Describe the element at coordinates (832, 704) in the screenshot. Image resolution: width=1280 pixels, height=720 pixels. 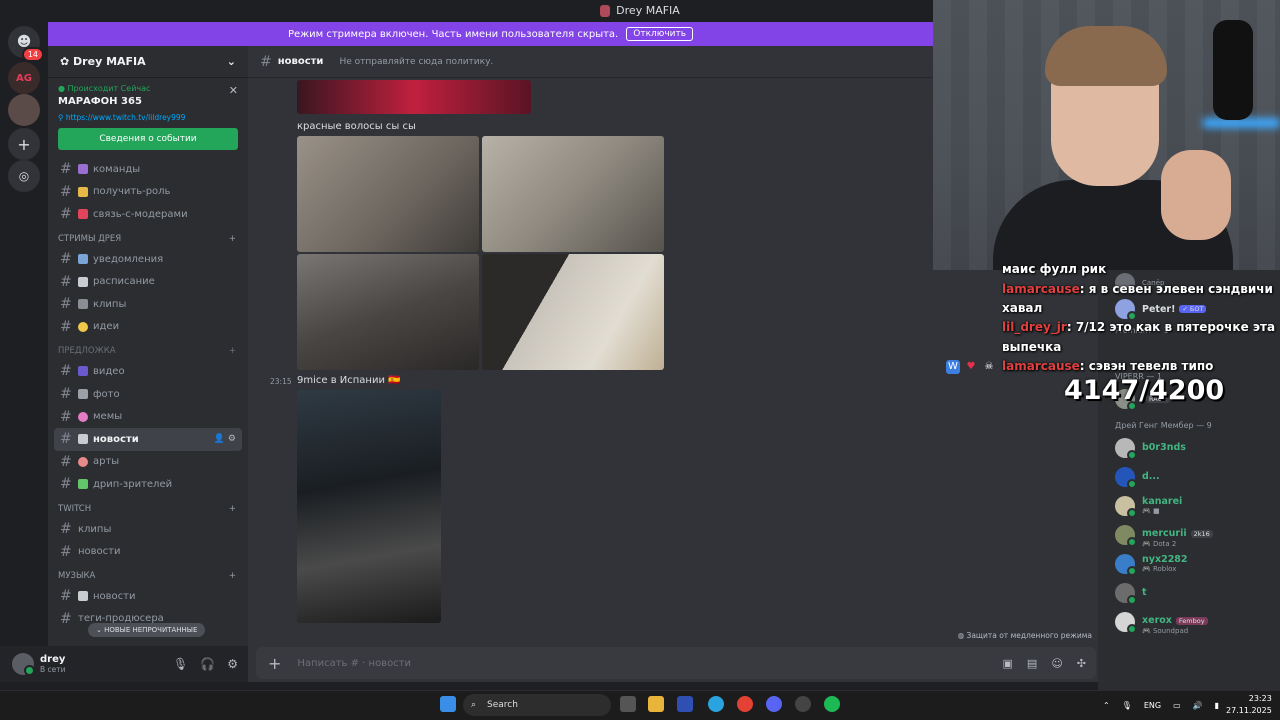
I see `spotify-icon` at that location.